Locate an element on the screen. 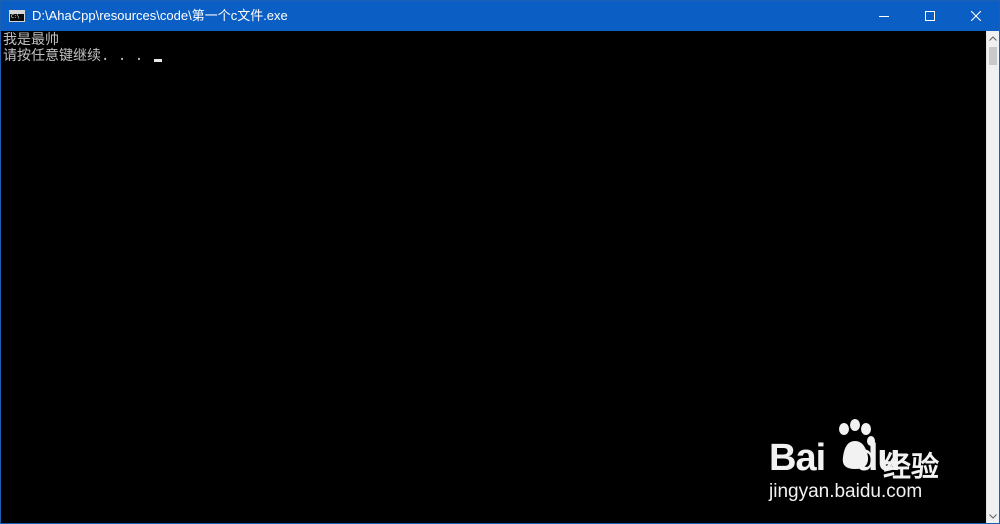 The image size is (1000, 524). title-bar: C:\ D:\AhaCpp\resources\code\第一个c文件.exe is located at coordinates (500, 16).